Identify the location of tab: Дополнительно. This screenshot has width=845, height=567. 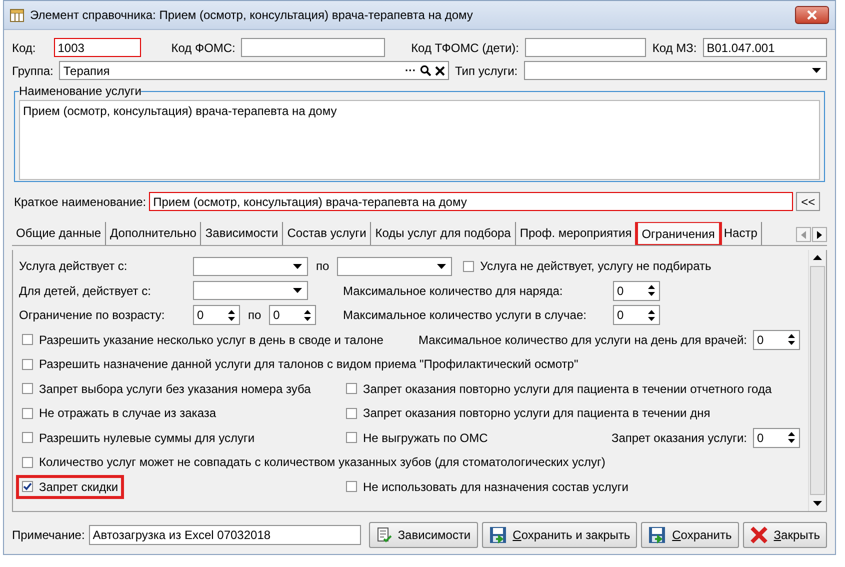
(154, 233).